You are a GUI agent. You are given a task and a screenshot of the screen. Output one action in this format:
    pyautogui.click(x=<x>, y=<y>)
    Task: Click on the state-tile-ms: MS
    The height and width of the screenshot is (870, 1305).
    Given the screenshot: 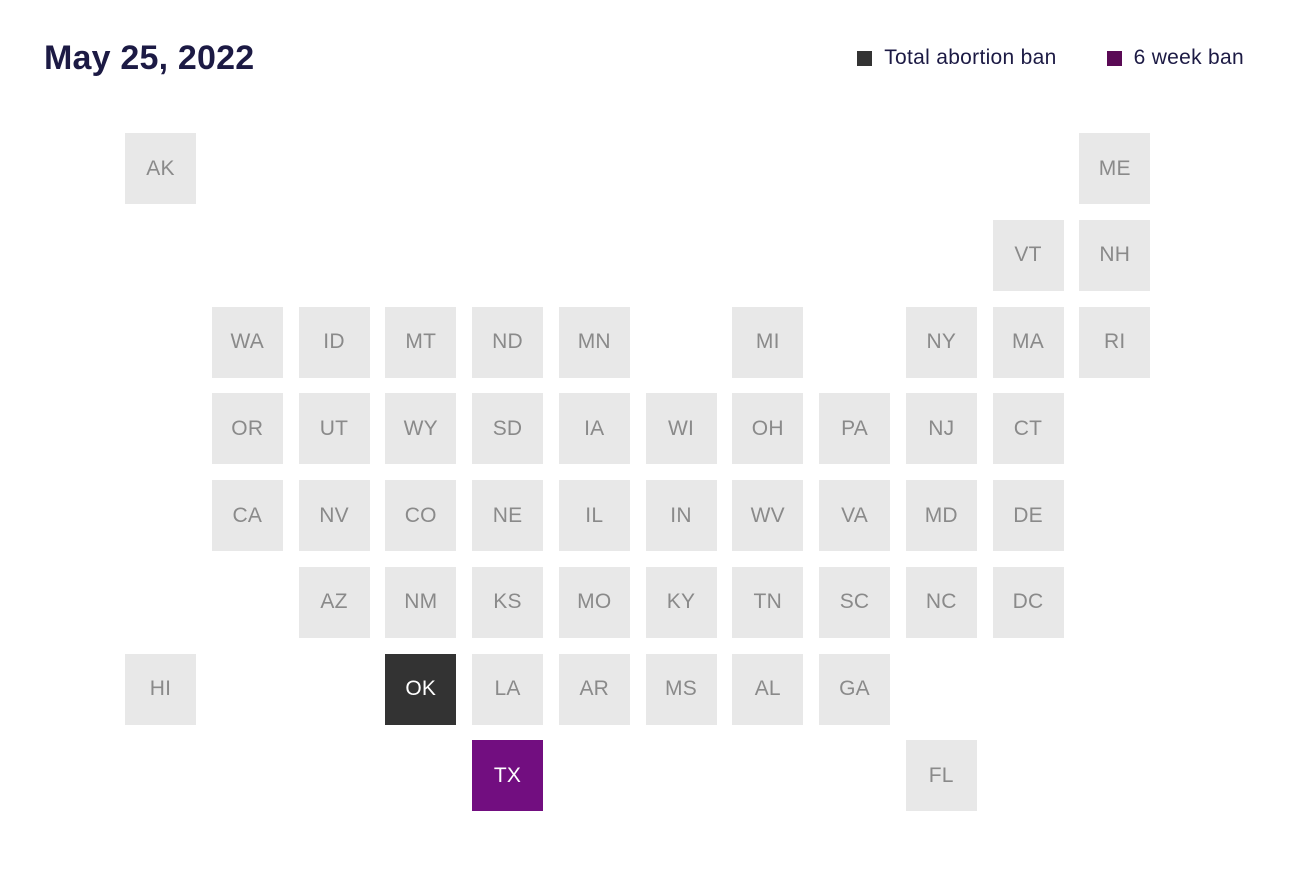 What is the action you would take?
    pyautogui.click(x=681, y=689)
    